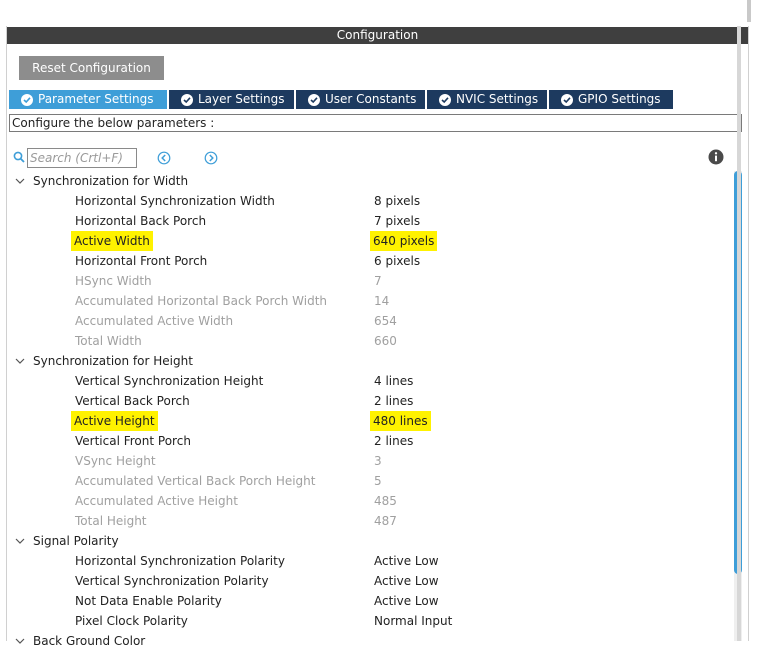 This screenshot has width=777, height=657. Describe the element at coordinates (91, 68) in the screenshot. I see `reset-configuration-button: Reset Configuration` at that location.